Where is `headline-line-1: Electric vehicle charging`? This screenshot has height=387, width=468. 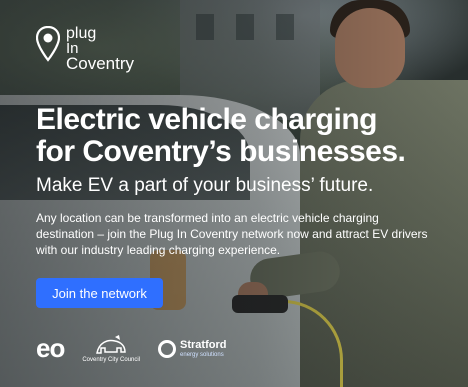 headline-line-1: Electric vehicle charging is located at coordinates (206, 119).